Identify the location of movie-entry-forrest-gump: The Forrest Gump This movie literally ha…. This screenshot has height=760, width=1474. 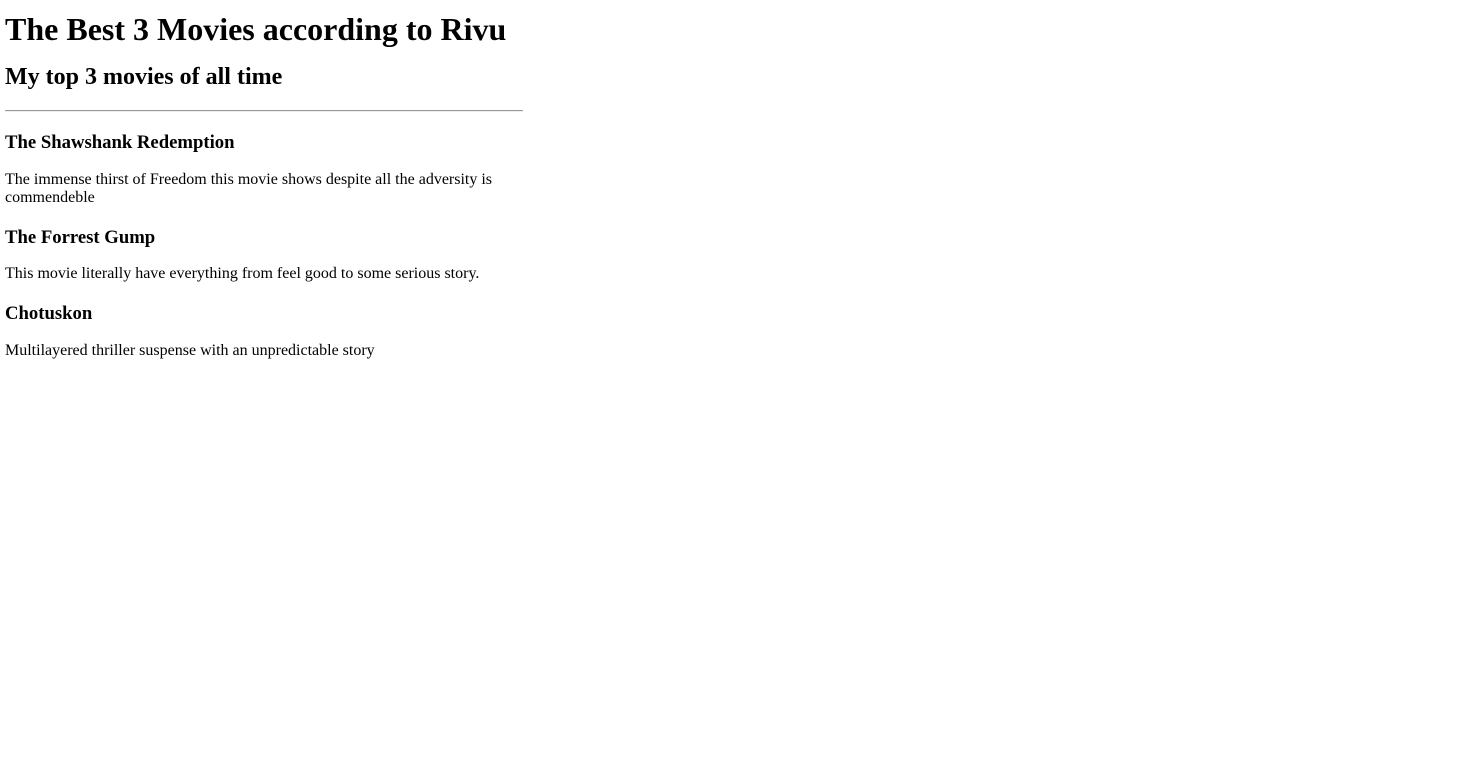
(264, 245).